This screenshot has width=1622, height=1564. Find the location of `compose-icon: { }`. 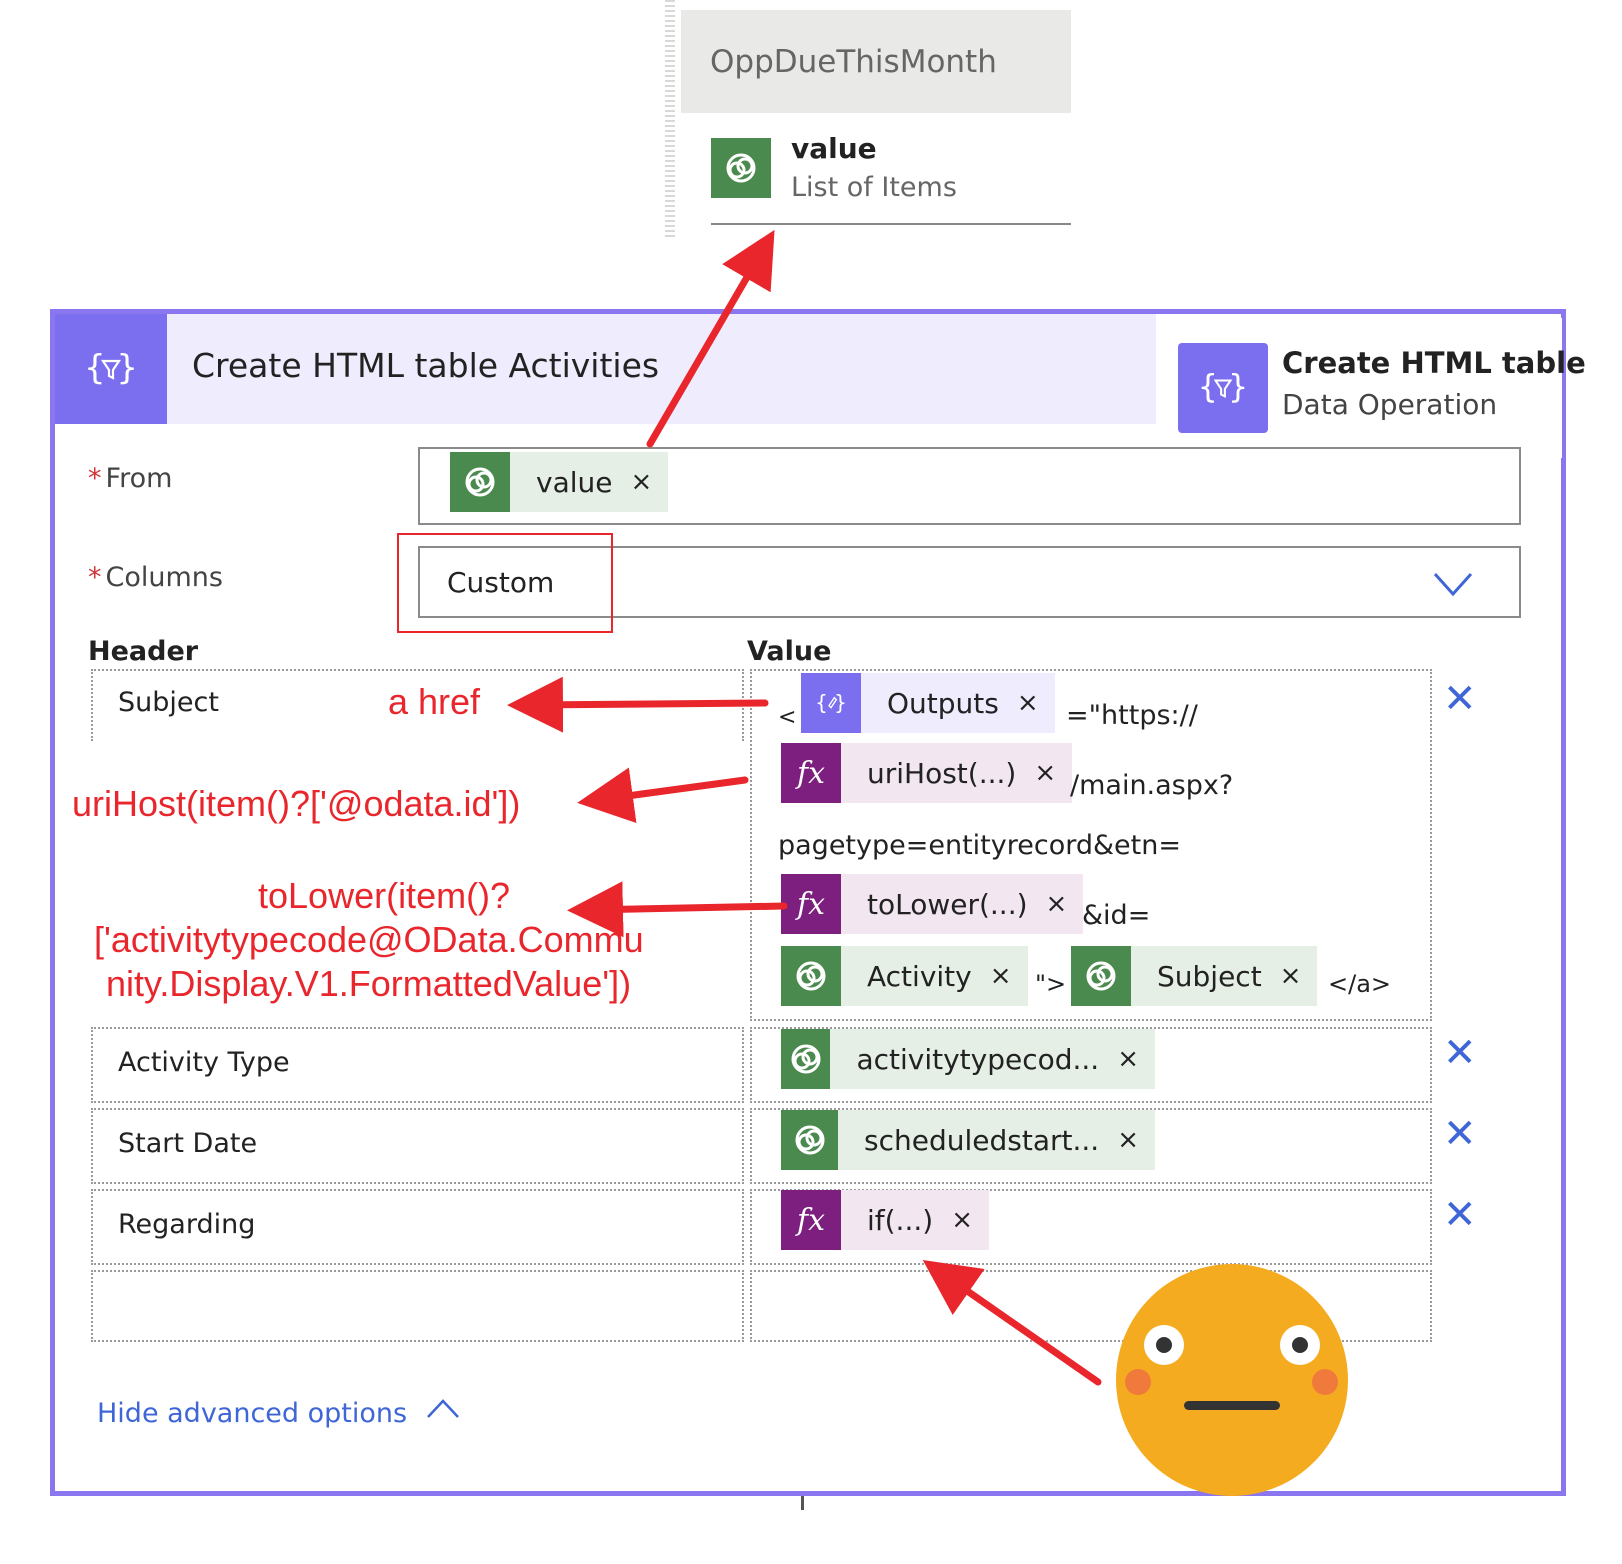

compose-icon: { } is located at coordinates (831, 703).